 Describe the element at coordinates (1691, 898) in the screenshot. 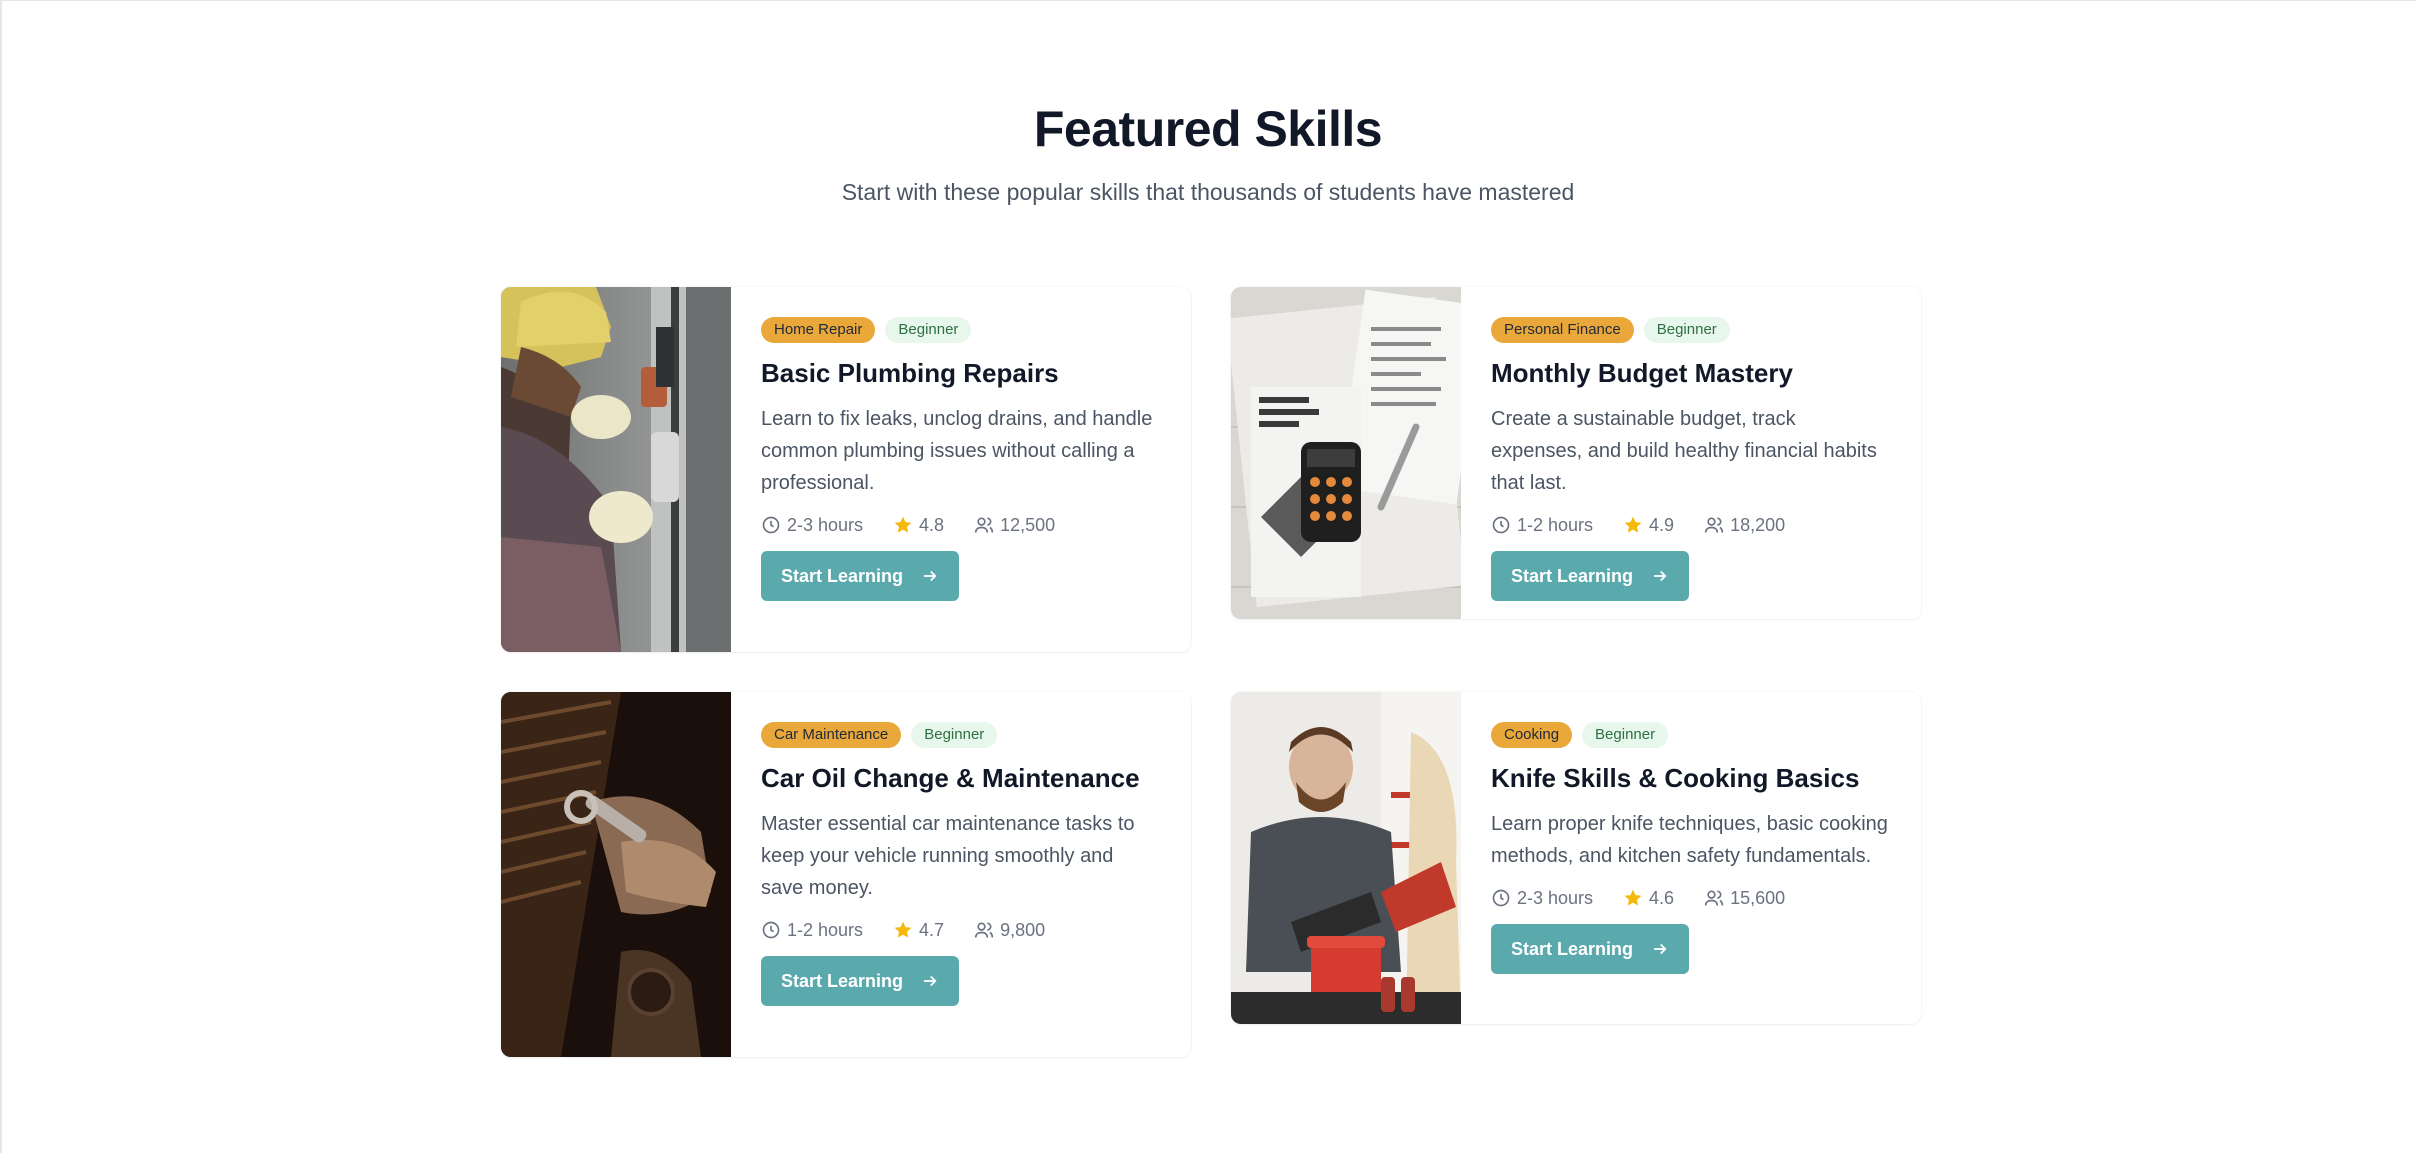

I see `card-stats: 2-3 hours 4.6 15,600` at that location.